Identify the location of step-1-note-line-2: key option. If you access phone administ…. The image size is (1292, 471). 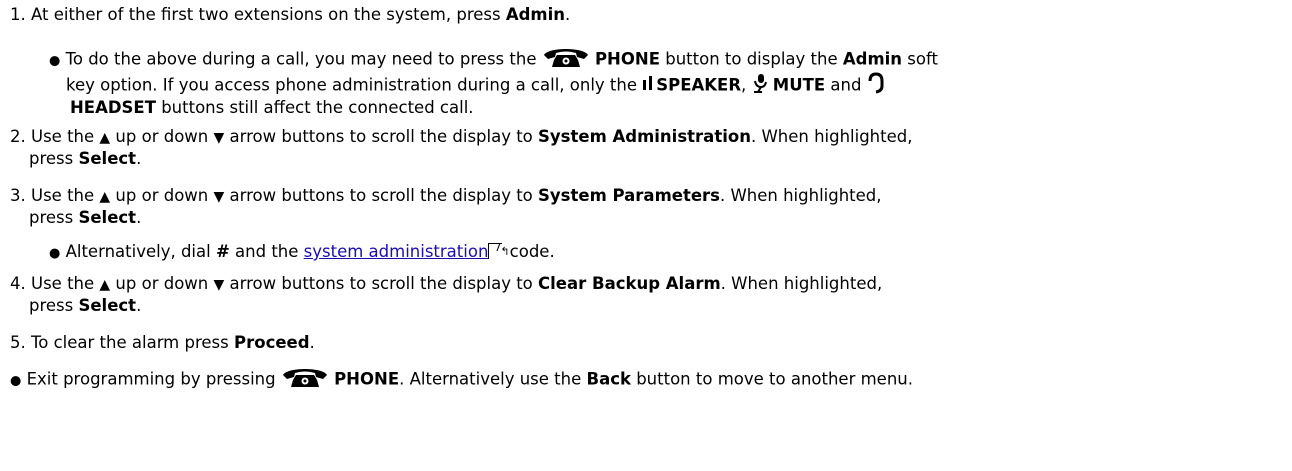
(475, 86).